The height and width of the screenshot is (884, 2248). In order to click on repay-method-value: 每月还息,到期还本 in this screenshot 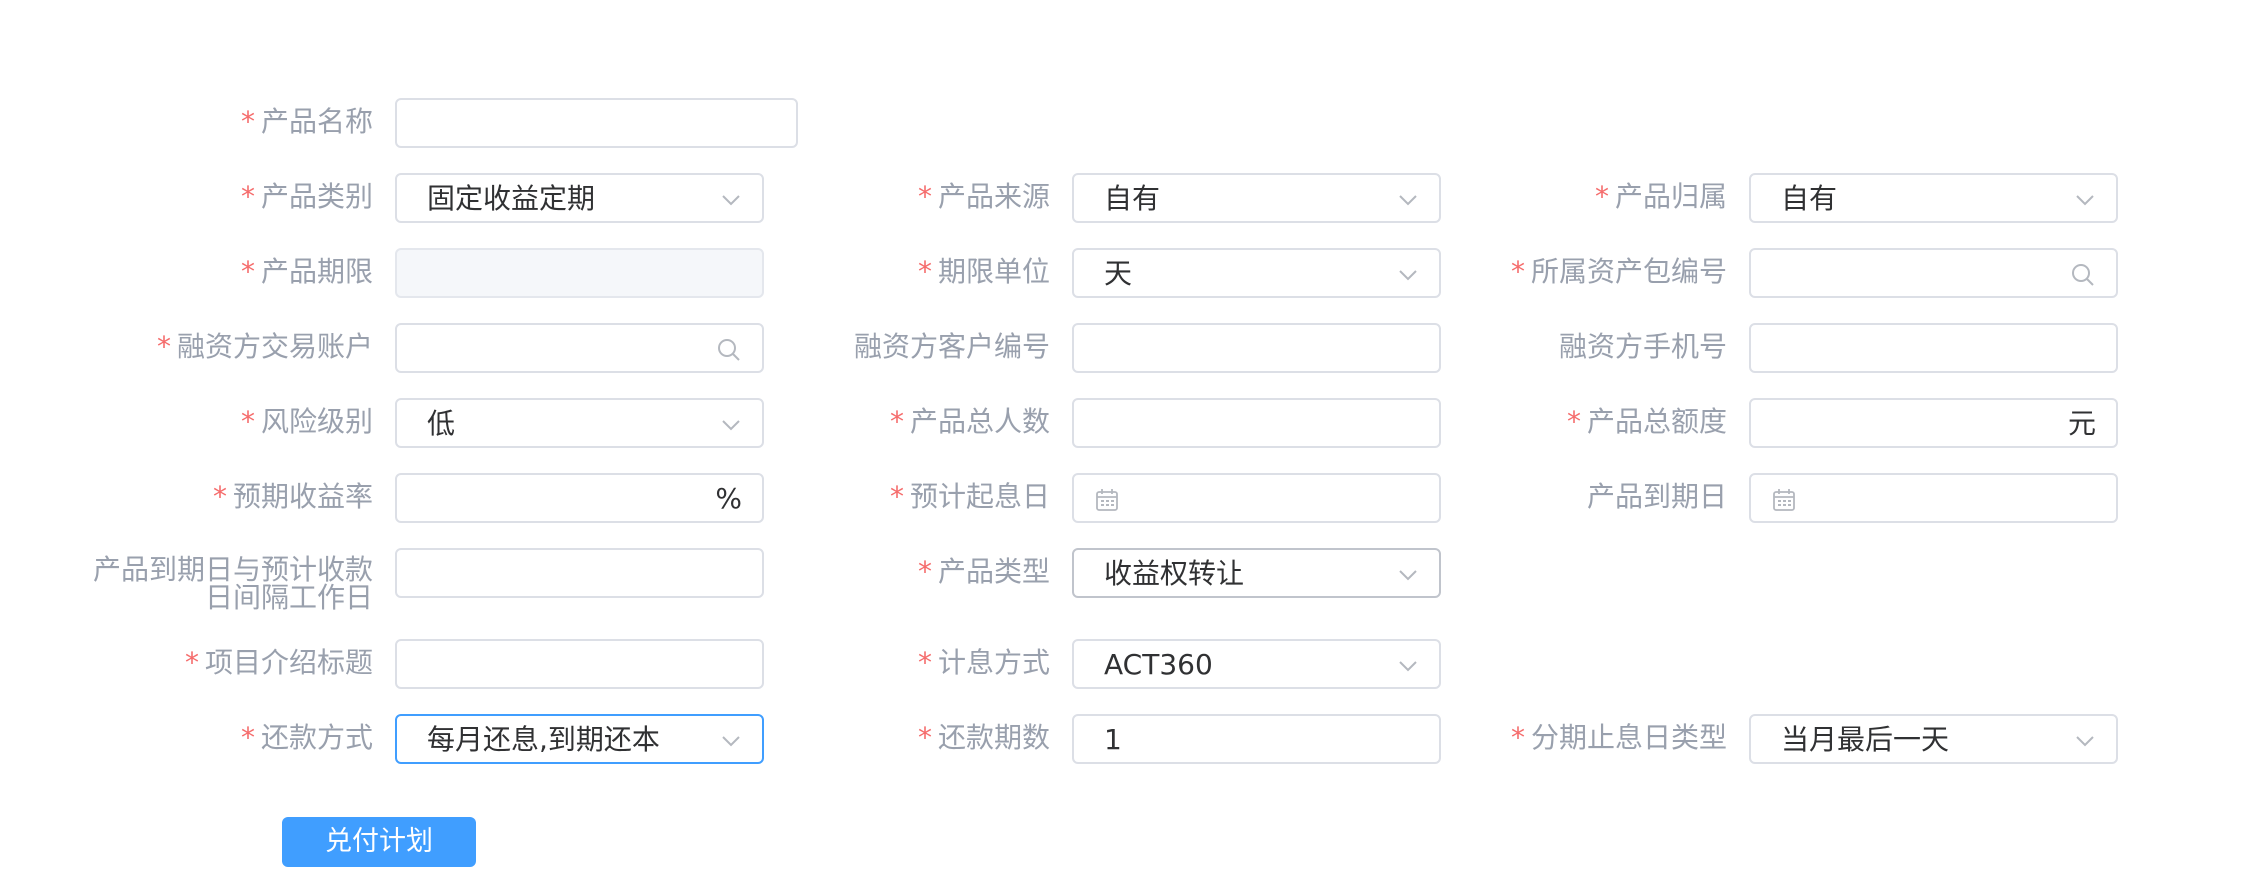, I will do `click(543, 739)`.